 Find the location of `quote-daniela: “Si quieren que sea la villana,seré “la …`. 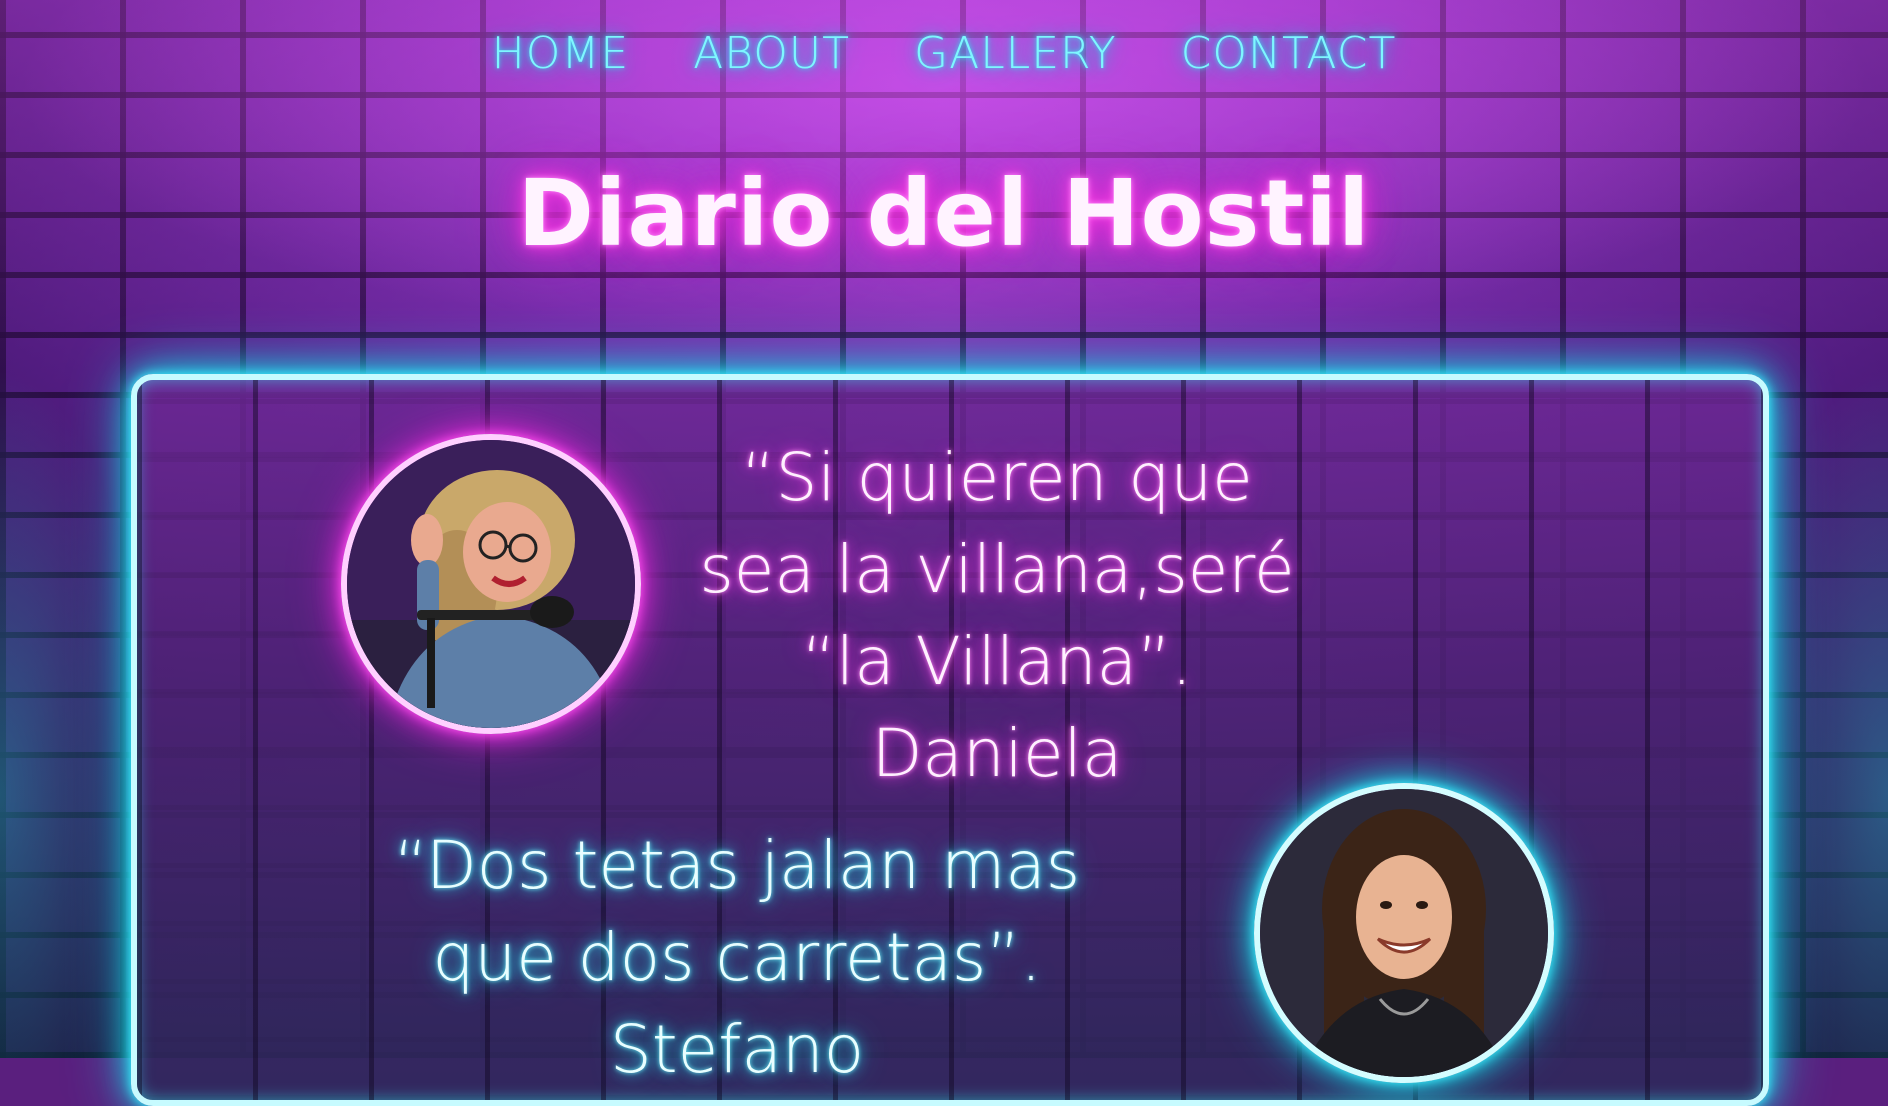

quote-daniela: “Si quieren que sea la villana,seré “la … is located at coordinates (997, 615).